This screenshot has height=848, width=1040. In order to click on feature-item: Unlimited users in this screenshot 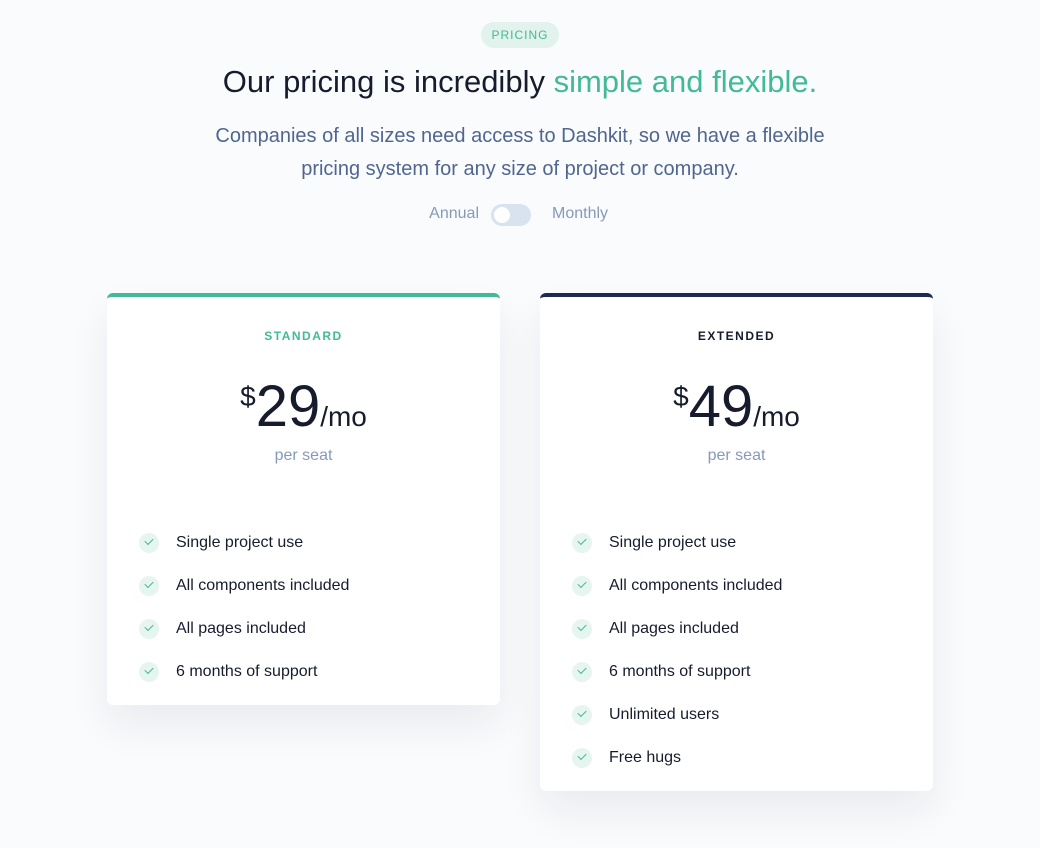, I will do `click(677, 714)`.